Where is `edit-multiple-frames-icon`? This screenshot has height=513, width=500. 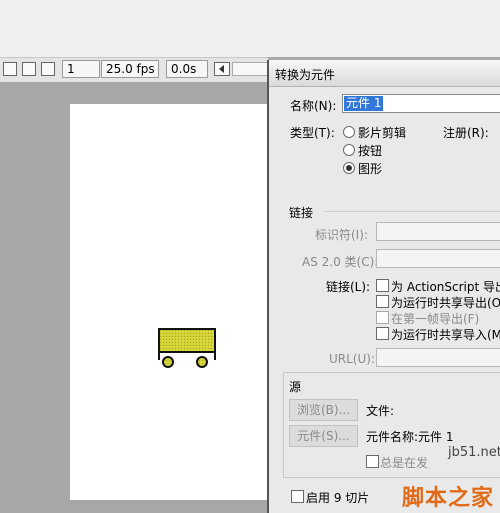 edit-multiple-frames-icon is located at coordinates (48, 69).